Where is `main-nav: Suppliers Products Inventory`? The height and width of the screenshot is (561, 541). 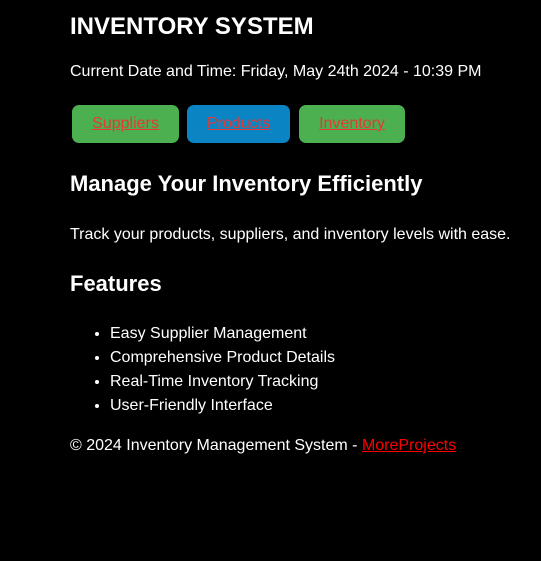 main-nav: Suppliers Products Inventory is located at coordinates (238, 124).